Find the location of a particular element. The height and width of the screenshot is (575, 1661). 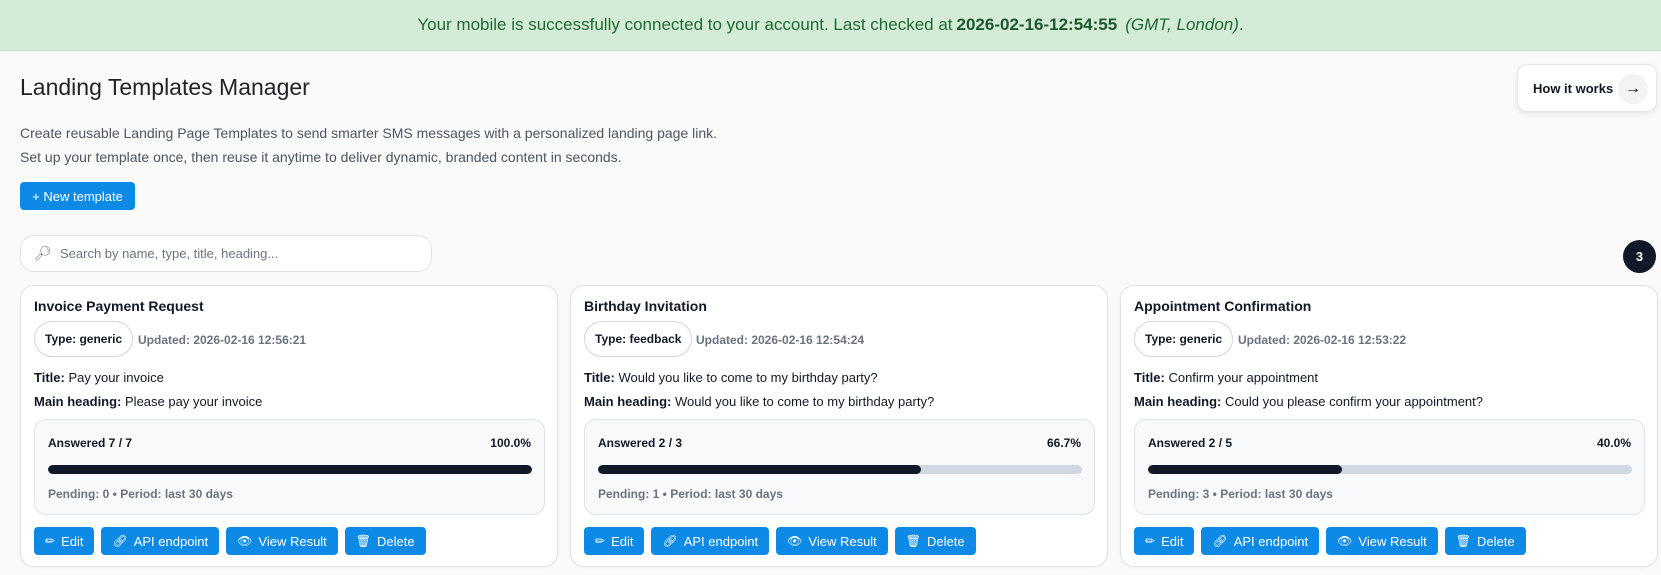

answered-count: Answered 7 / 7 is located at coordinates (90, 443).